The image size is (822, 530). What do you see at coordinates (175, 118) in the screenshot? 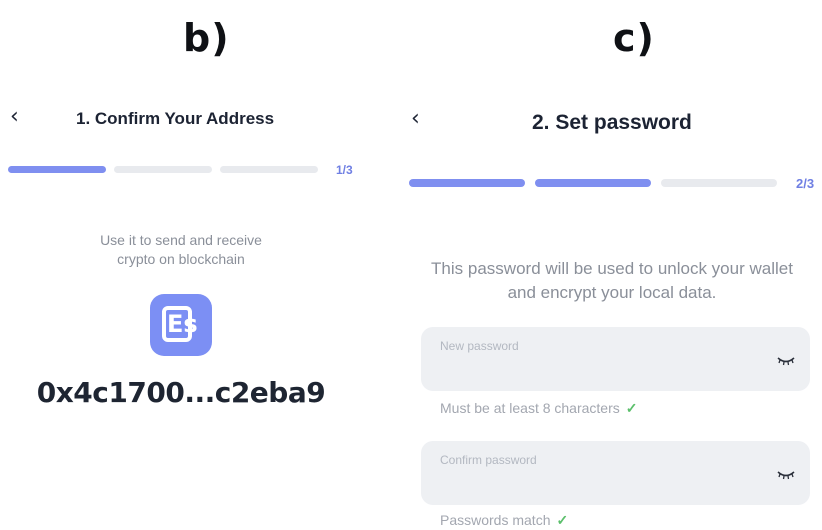
I see `page-title: 1. Confirm Your Address` at bounding box center [175, 118].